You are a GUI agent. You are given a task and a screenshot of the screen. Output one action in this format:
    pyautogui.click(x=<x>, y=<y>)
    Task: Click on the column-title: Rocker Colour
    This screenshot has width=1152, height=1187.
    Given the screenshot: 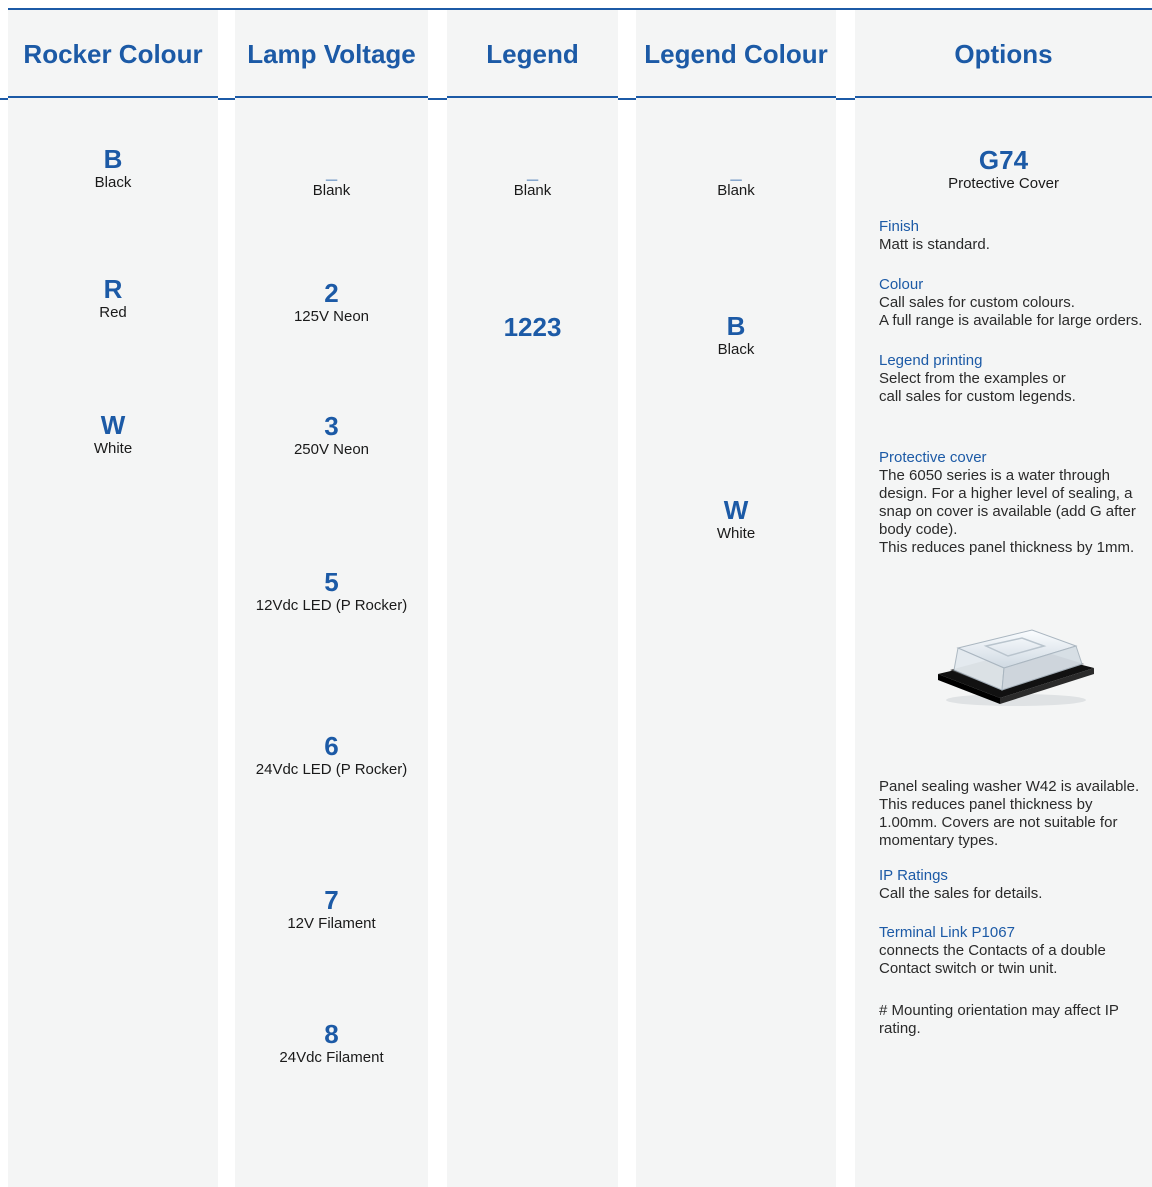 What is the action you would take?
    pyautogui.click(x=113, y=53)
    